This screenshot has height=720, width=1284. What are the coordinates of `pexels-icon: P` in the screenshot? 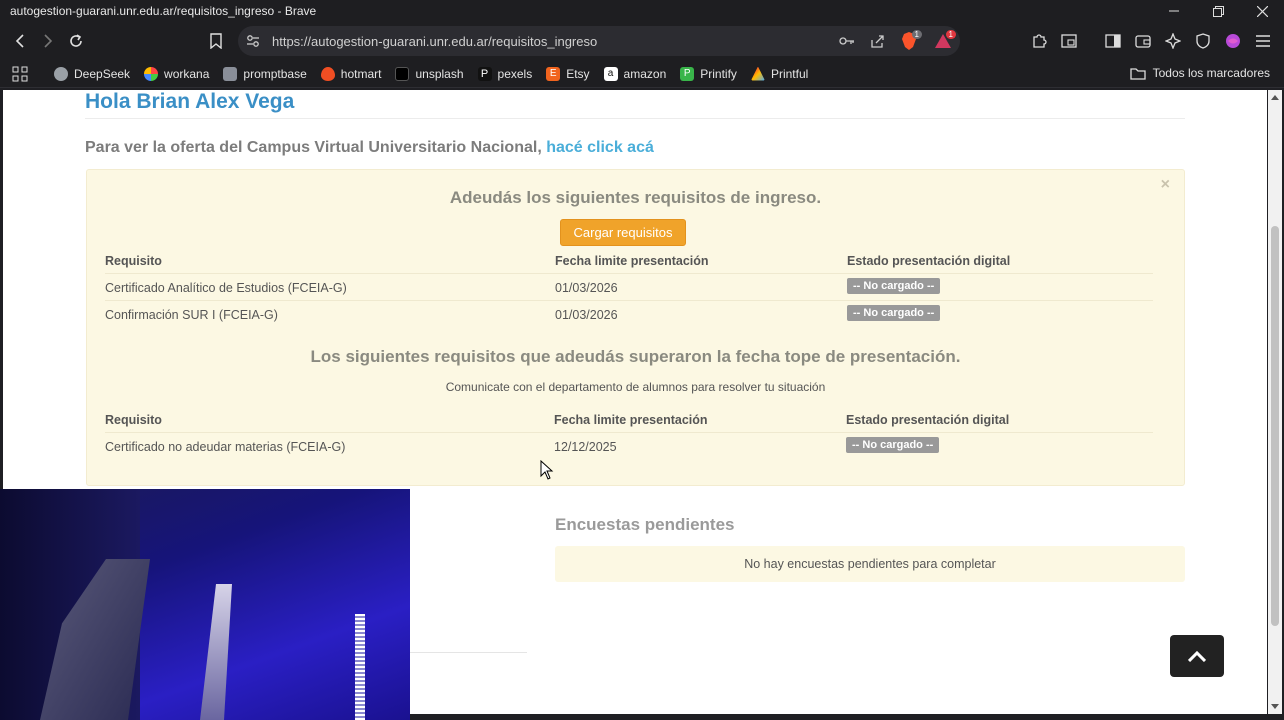 It's located at (484, 73).